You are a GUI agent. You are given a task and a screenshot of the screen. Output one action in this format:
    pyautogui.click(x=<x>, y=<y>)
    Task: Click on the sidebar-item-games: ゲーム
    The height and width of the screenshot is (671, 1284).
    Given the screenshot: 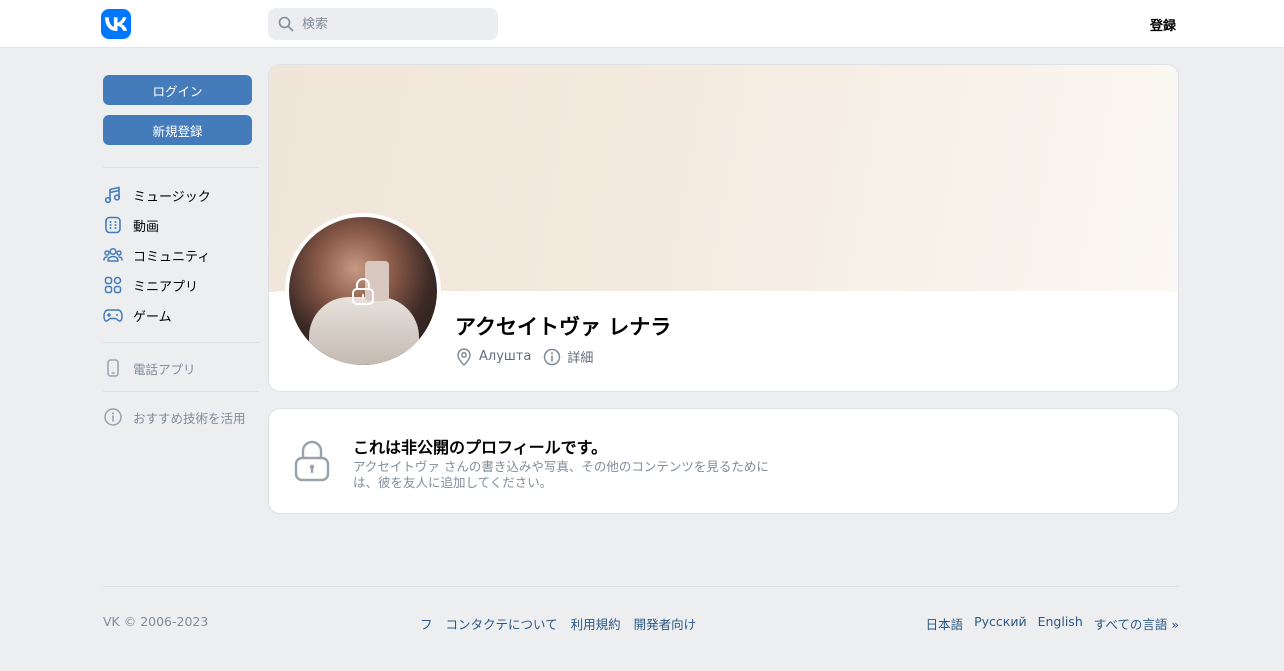 What is the action you would take?
    pyautogui.click(x=181, y=315)
    